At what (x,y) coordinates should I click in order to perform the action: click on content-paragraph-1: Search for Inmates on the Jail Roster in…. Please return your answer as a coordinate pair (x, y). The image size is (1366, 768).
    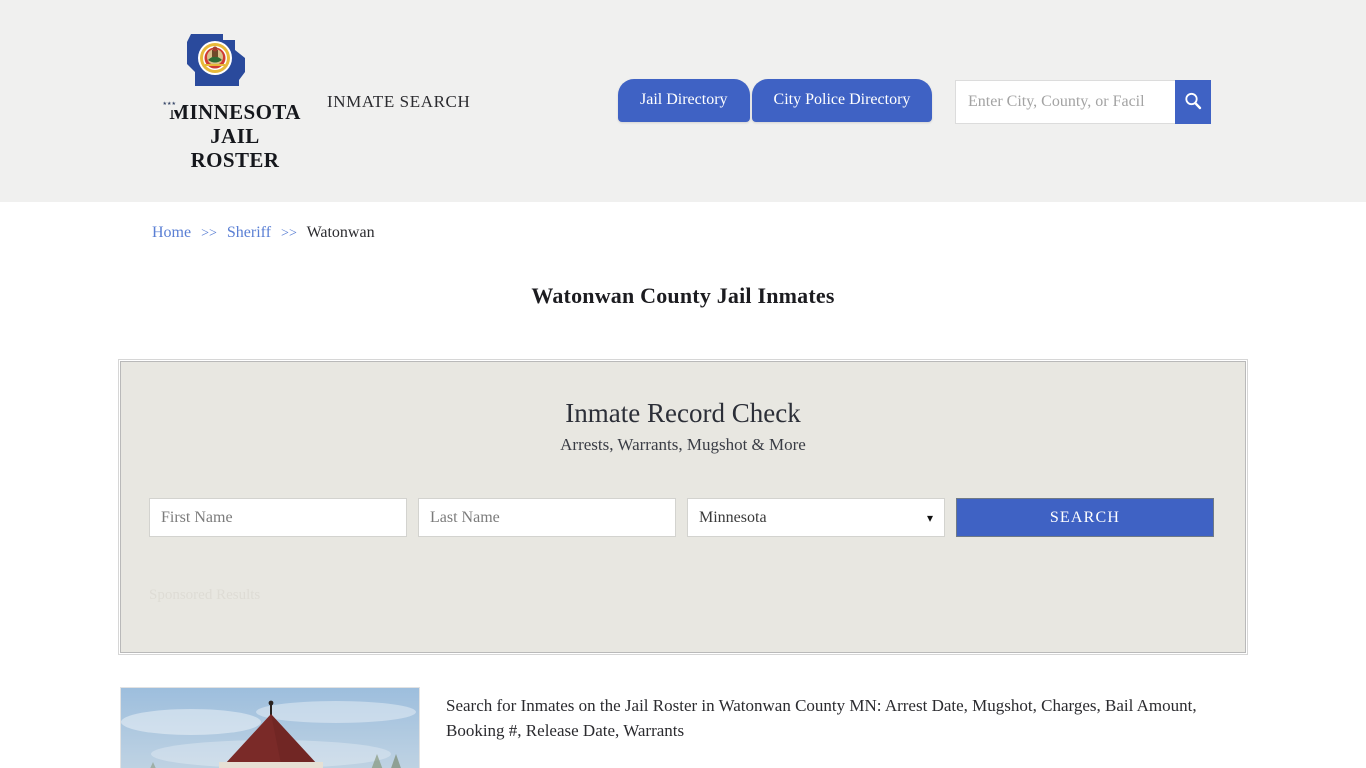
    Looking at the image, I should click on (821, 718).